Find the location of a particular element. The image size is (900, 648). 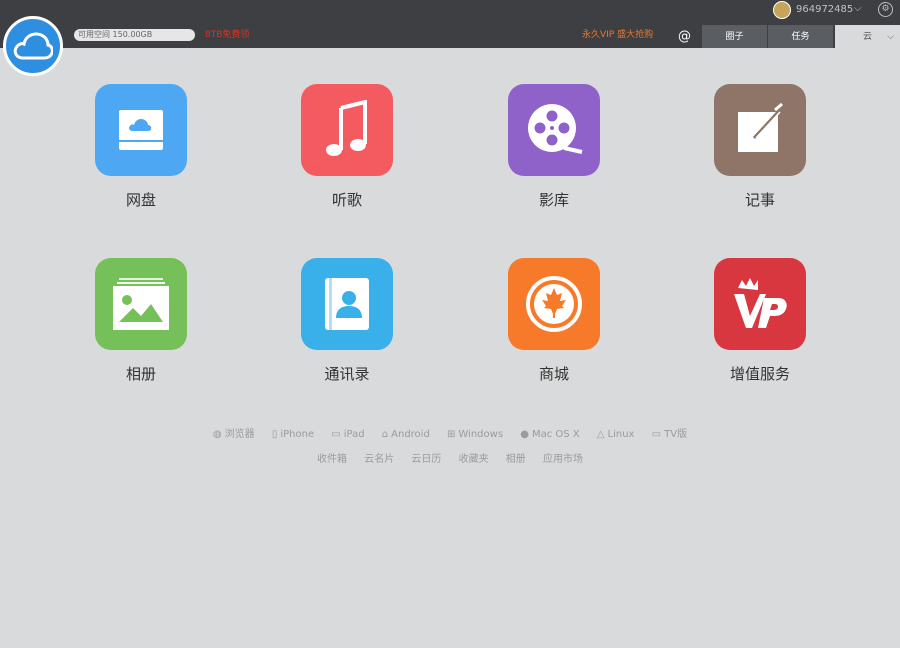

platform-label: Linux is located at coordinates (621, 434).